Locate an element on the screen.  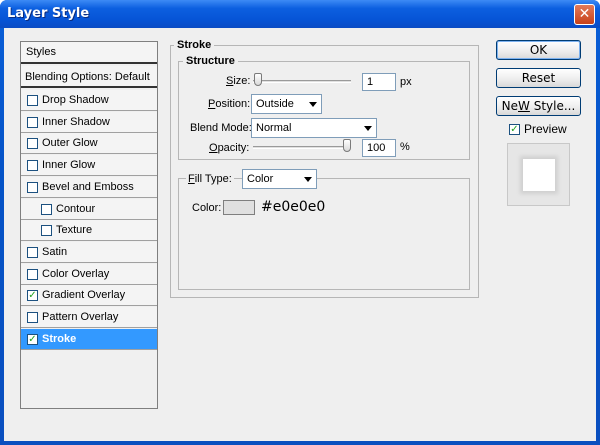
style-item-label: Stroke is located at coordinates (59, 339).